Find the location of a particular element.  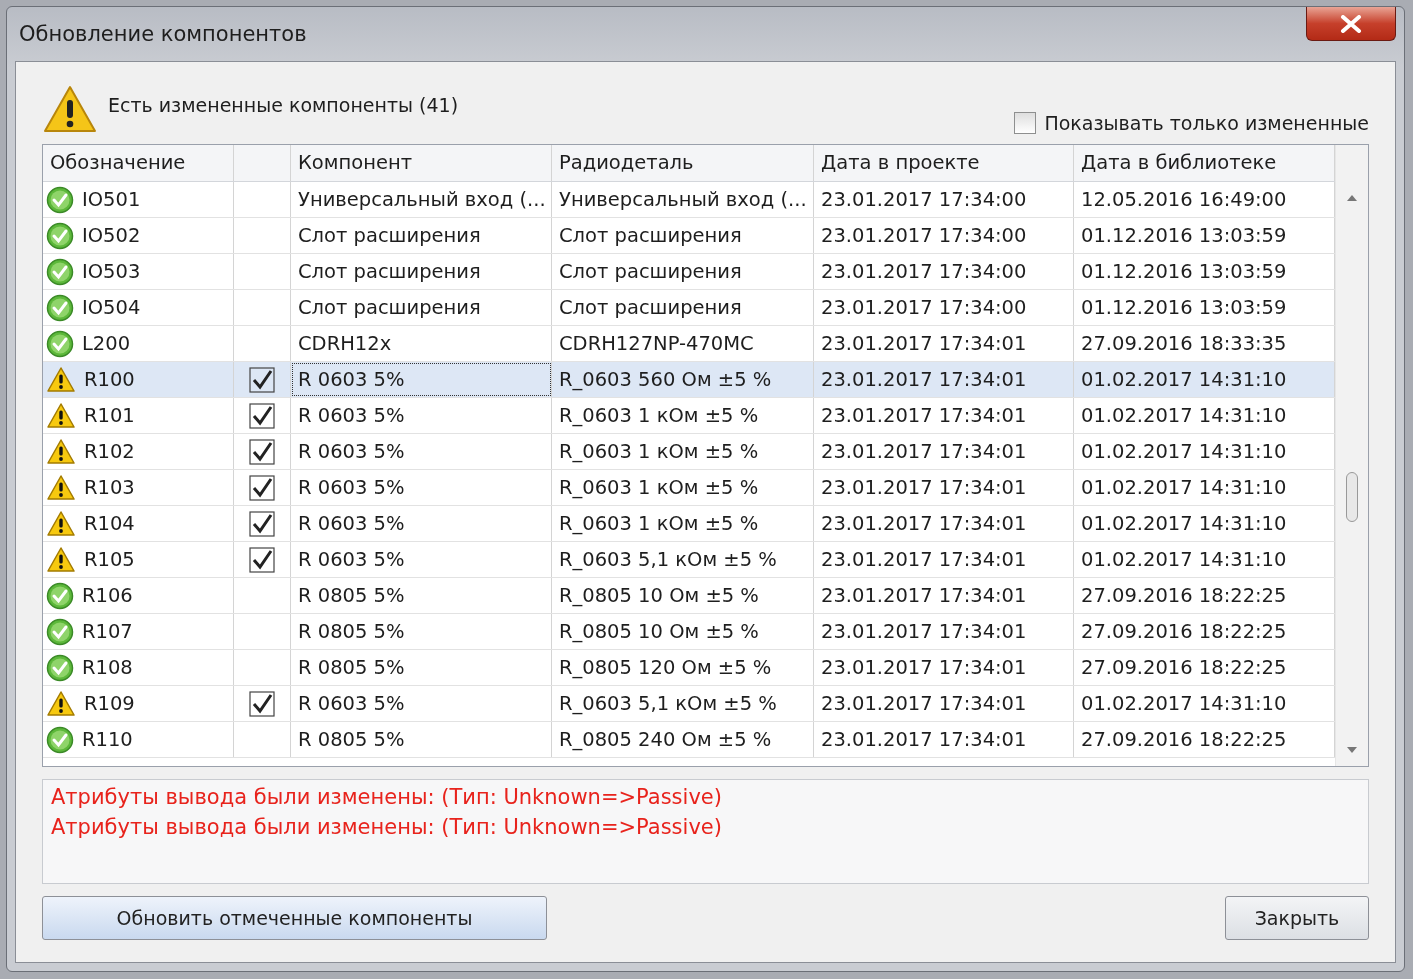

table-row: R104 R 0603 5% R_0603 1 кОм ±5 % 23.01.2017 17:34:01 01.02.2017 14:31:10 is located at coordinates (689, 524).